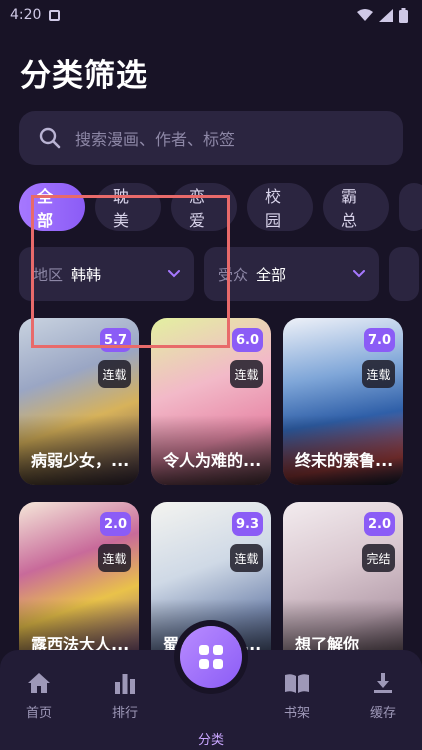 This screenshot has width=422, height=750. What do you see at coordinates (48, 274) in the screenshot?
I see `region-filter-label: 地区` at bounding box center [48, 274].